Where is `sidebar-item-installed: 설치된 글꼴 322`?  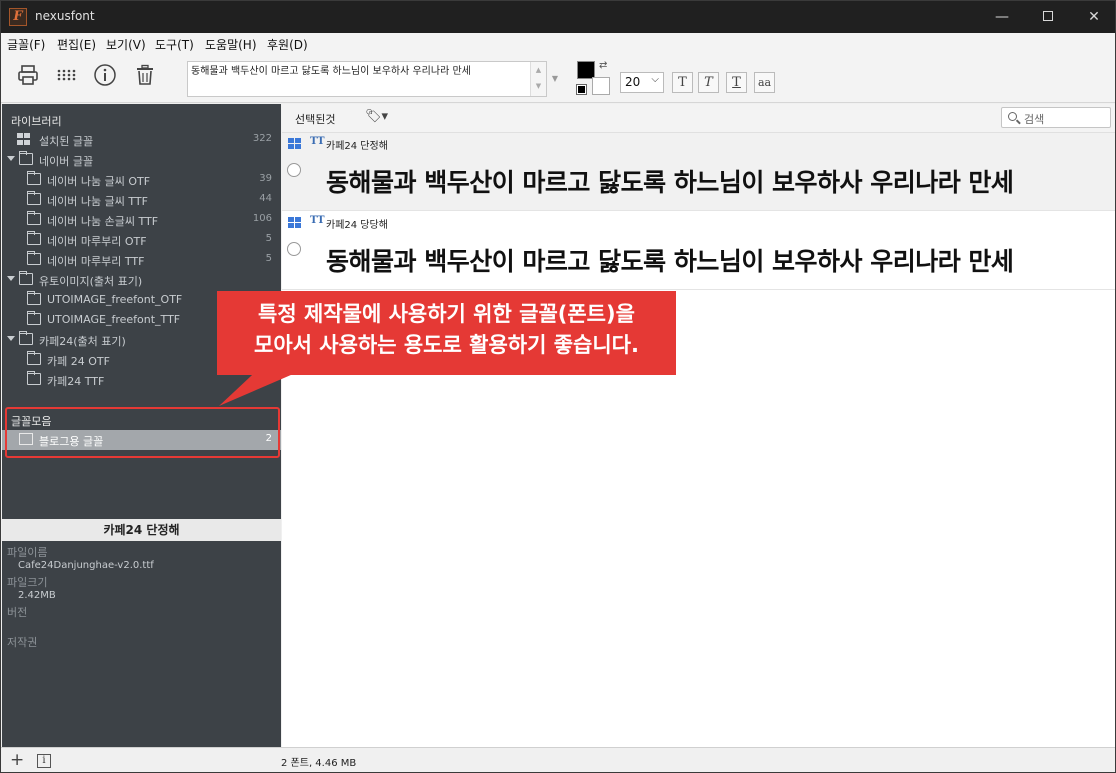 sidebar-item-installed: 설치된 글꼴 322 is located at coordinates (141, 140).